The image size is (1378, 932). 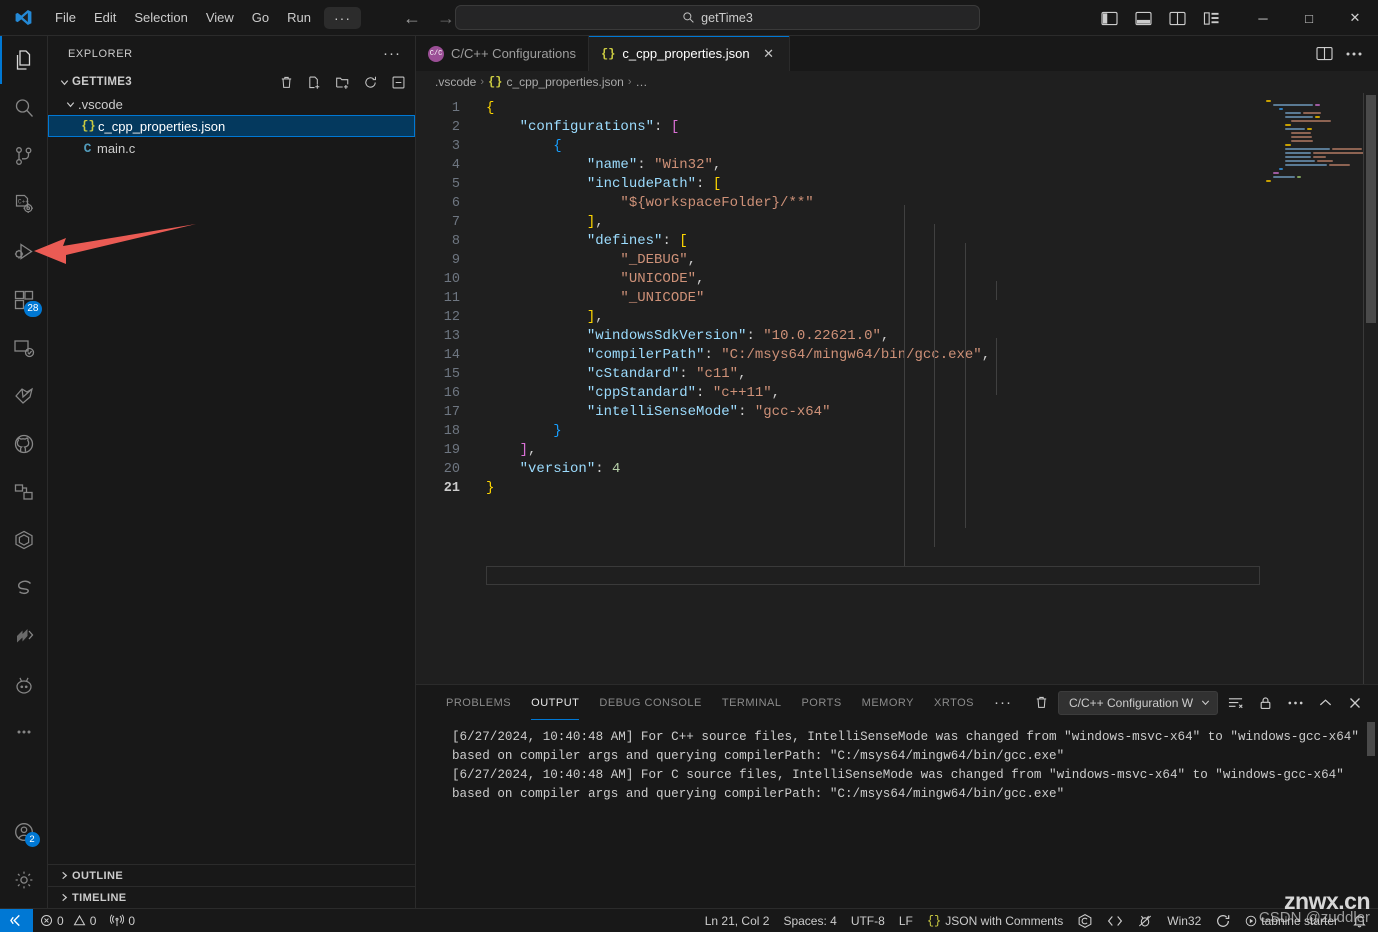 I want to click on sidebar-item-run-and-debug, so click(x=24, y=252).